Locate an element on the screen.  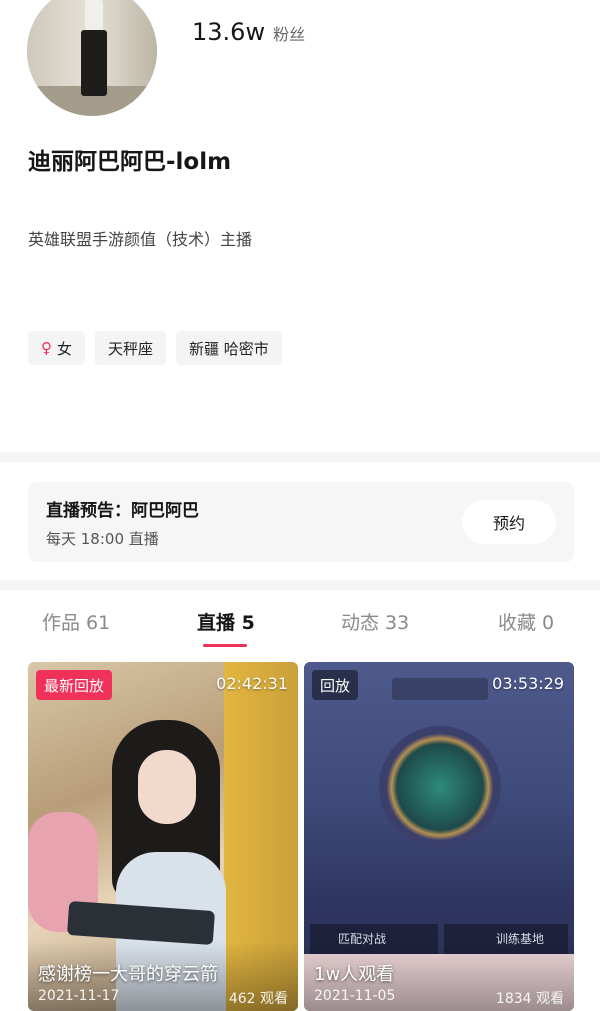
replay-date: 2021-11-17 is located at coordinates (79, 996).